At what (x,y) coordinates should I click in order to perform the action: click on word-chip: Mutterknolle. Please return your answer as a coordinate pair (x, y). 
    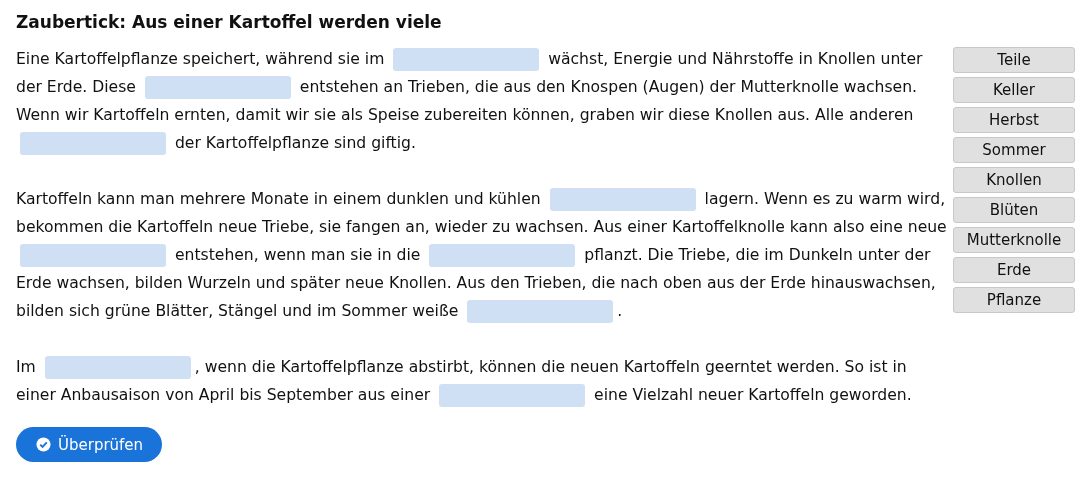
    Looking at the image, I should click on (1014, 240).